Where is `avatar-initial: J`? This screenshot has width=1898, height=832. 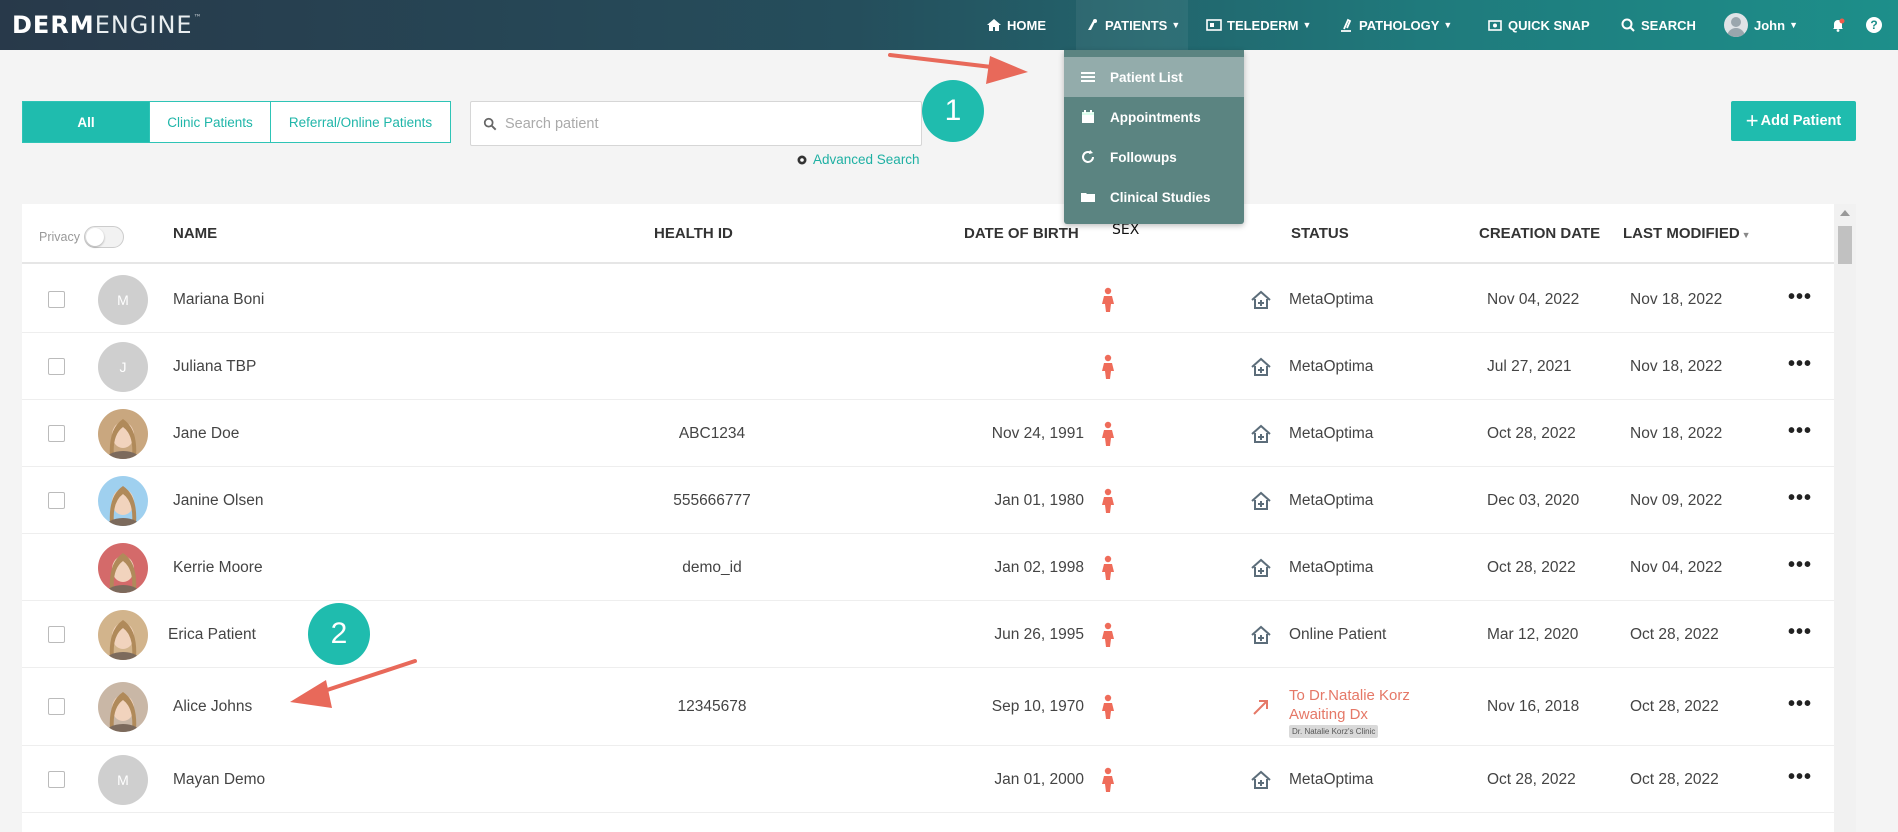 avatar-initial: J is located at coordinates (123, 366).